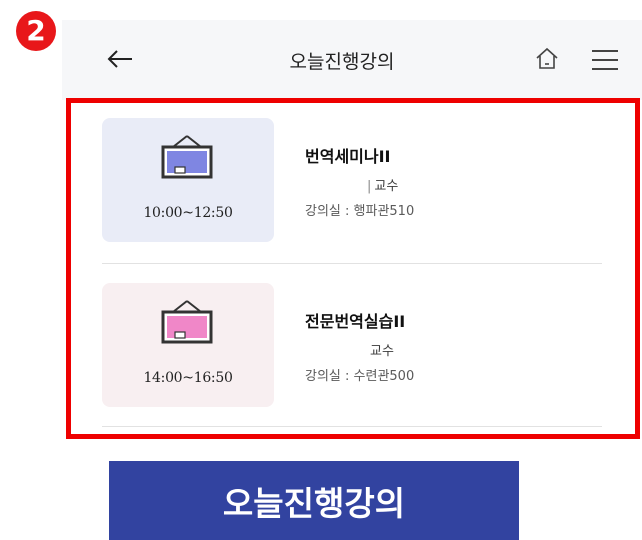 This screenshot has height=540, width=642. What do you see at coordinates (188, 378) in the screenshot?
I see `course-time: 14:00~16:50` at bounding box center [188, 378].